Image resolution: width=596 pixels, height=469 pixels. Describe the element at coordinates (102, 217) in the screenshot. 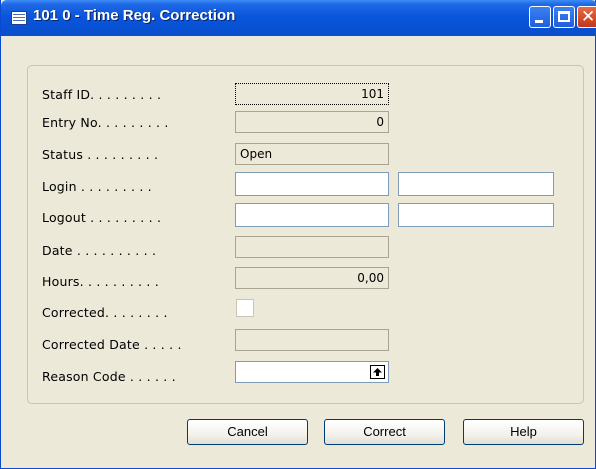

I see `logout-label: Logout . . . . . . . . .` at that location.